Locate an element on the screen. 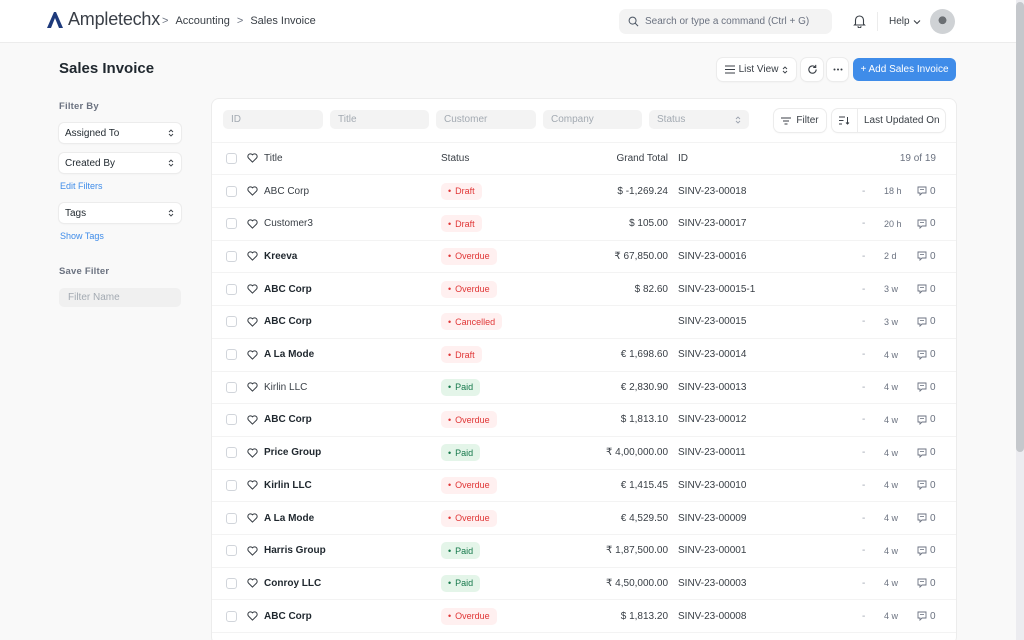 The width and height of the screenshot is (1024, 640). show-tags-link: Show Tags is located at coordinates (82, 236).